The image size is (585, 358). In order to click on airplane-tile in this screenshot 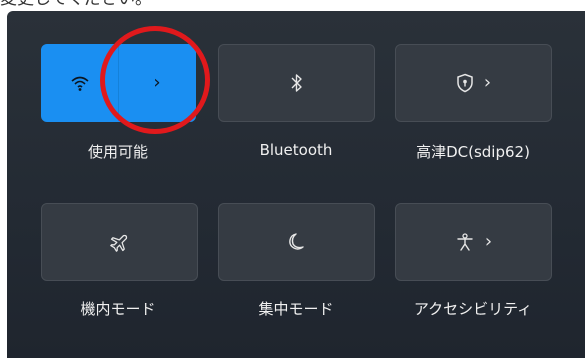, I will do `click(119, 242)`.